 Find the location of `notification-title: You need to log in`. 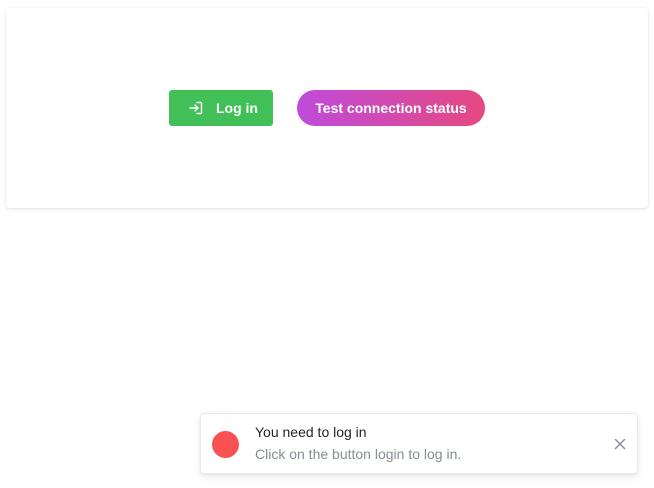

notification-title: You need to log in is located at coordinates (311, 432).